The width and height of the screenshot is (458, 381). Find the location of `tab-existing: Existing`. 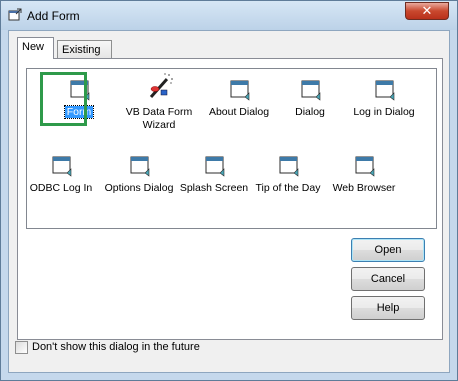

tab-existing: Existing is located at coordinates (84, 50).